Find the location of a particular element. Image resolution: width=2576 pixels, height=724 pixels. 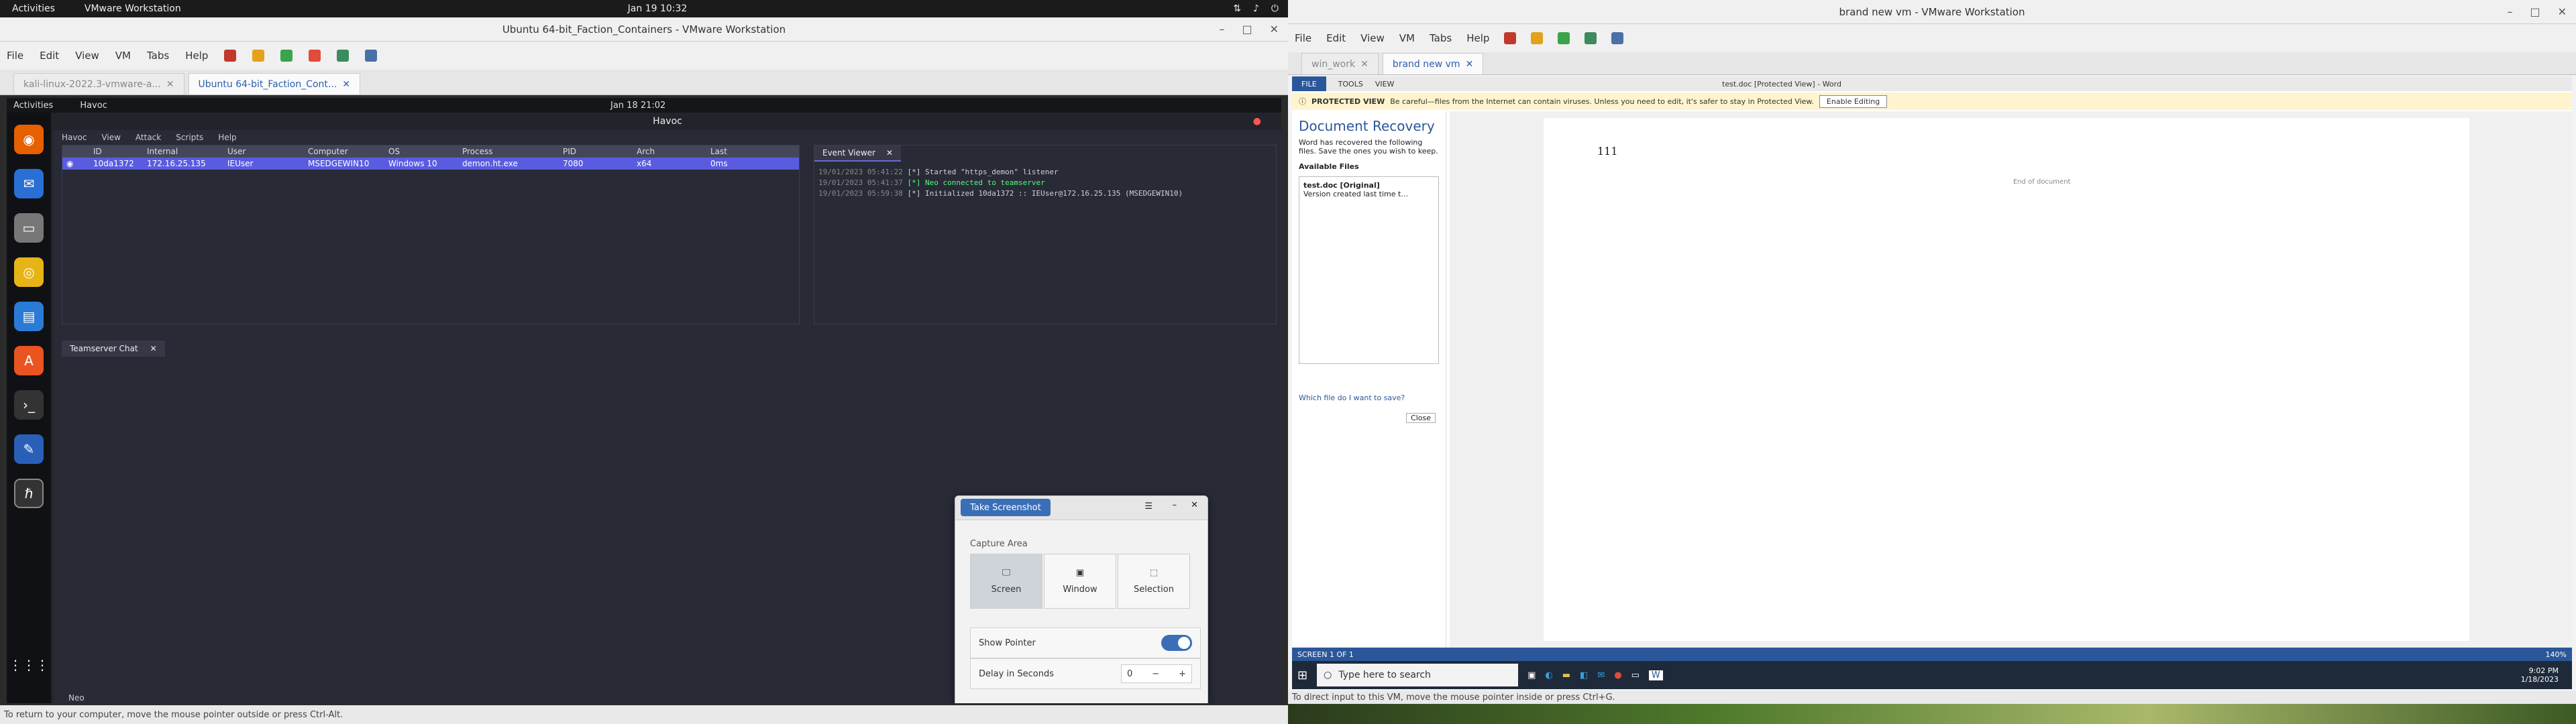

capture-window-option: ▣ Window is located at coordinates (1080, 581).